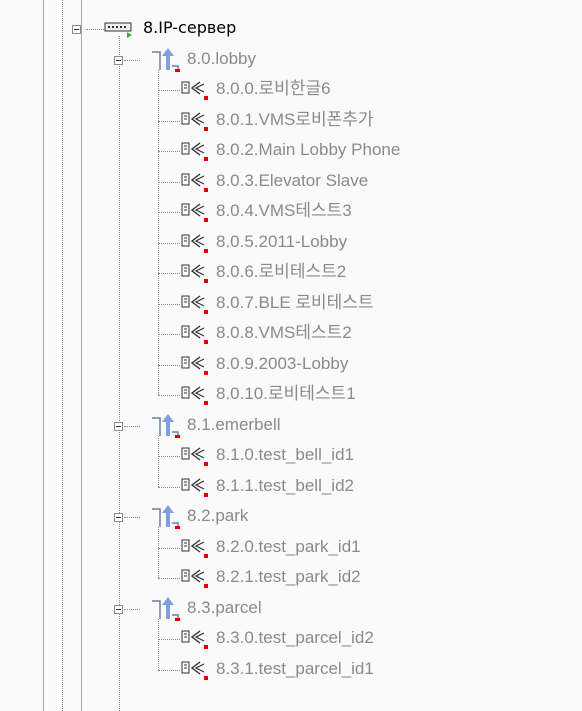 Image resolution: width=582 pixels, height=711 pixels. Describe the element at coordinates (291, 28) in the screenshot. I see `tree-node-server: 8.IP-сервер` at that location.